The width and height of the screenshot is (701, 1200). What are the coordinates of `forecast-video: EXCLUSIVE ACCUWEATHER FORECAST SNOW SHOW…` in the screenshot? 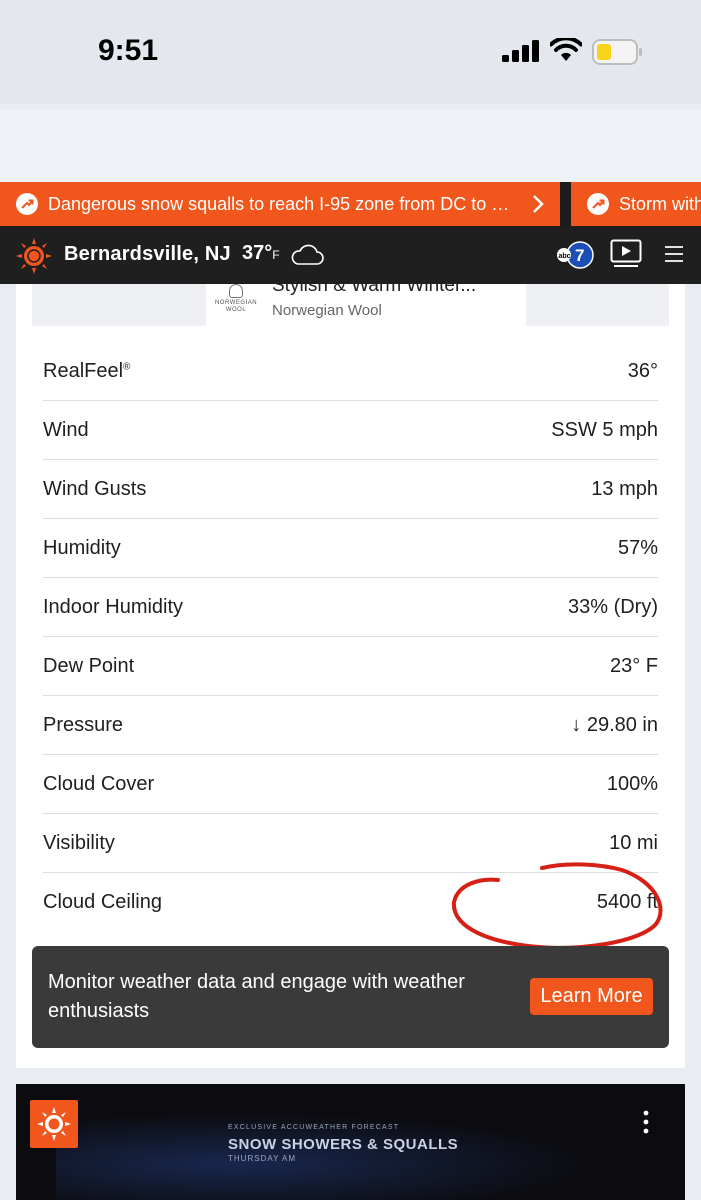 It's located at (350, 1142).